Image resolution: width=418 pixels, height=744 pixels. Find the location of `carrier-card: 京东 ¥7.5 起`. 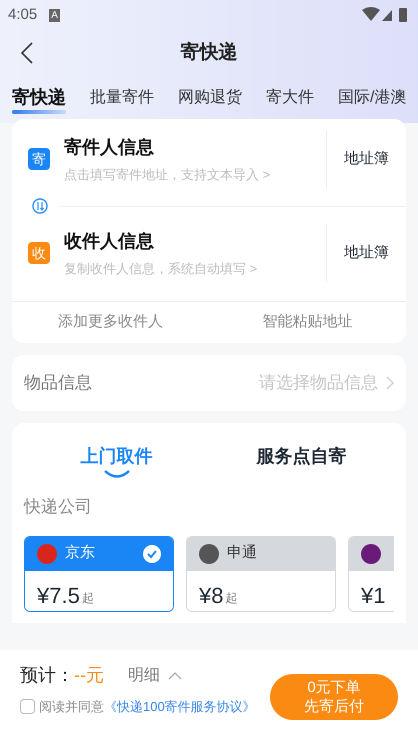

carrier-card: 京东 ¥7.5 起 is located at coordinates (99, 574).